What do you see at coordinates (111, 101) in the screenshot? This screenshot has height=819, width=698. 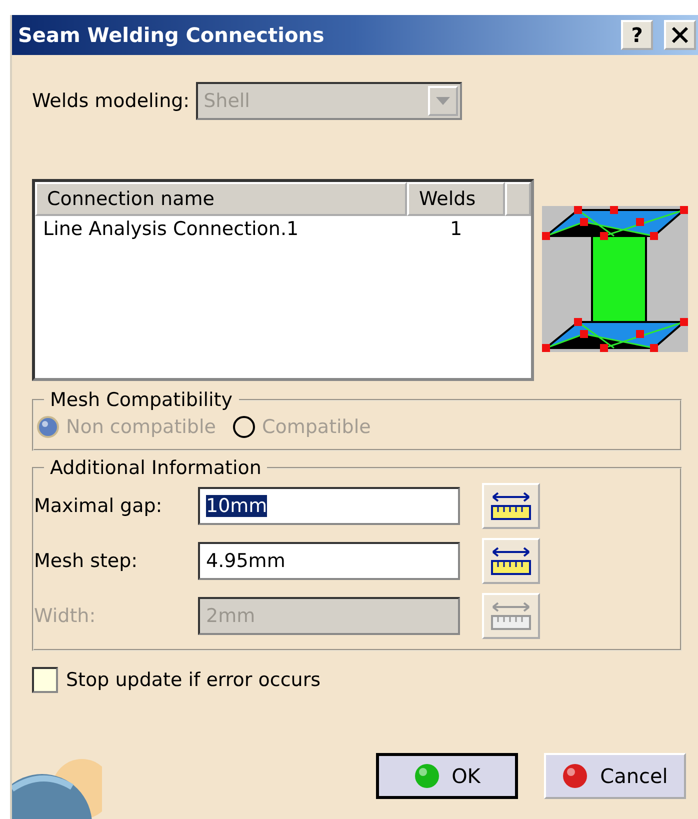 I see `field-label: Welds modeling:` at bounding box center [111, 101].